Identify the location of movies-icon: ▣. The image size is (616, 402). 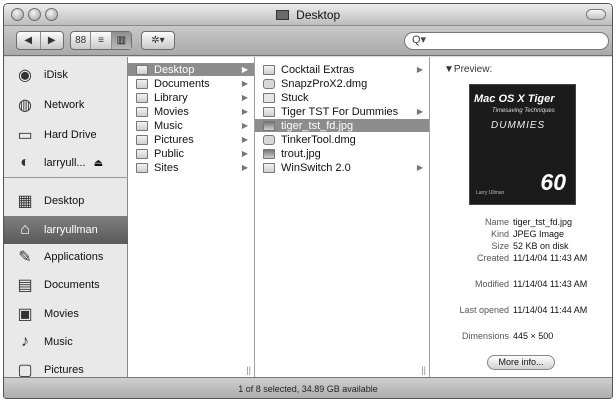
(25, 314).